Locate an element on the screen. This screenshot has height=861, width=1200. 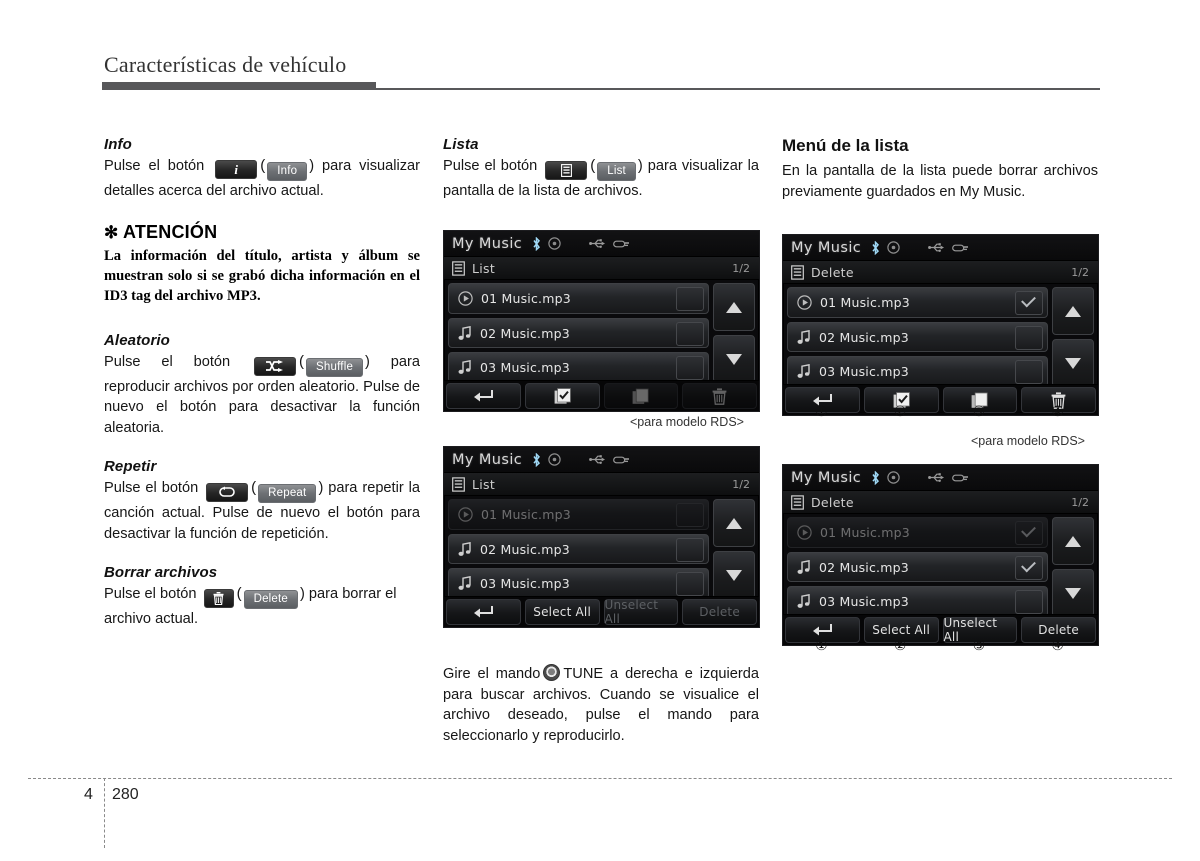
delete-ui-button: Delete is located at coordinates (271, 599).